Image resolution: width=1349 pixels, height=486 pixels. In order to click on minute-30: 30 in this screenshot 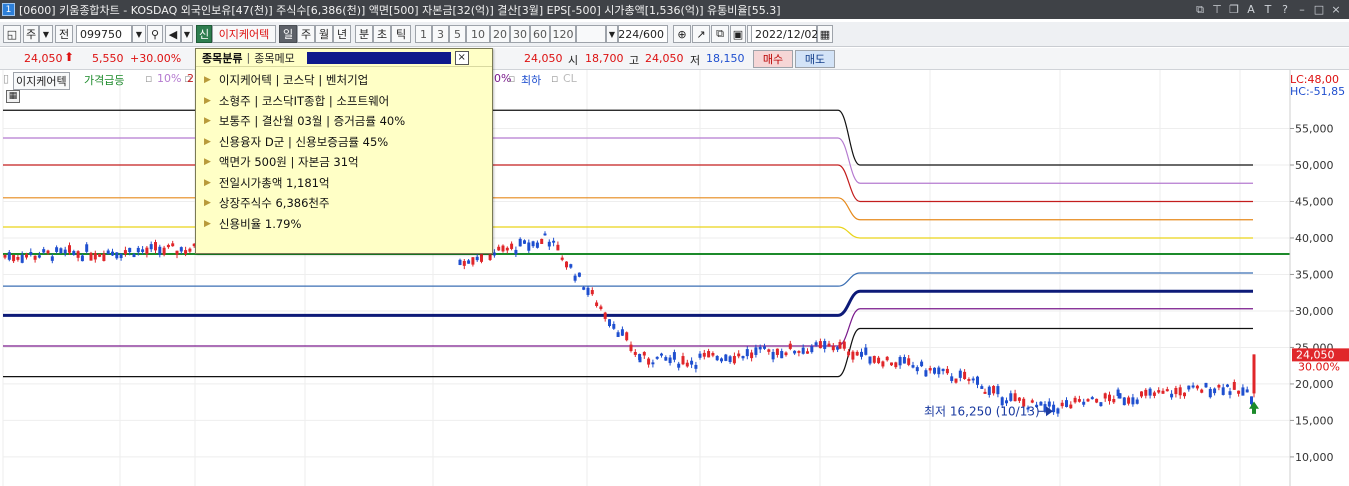, I will do `click(520, 34)`.